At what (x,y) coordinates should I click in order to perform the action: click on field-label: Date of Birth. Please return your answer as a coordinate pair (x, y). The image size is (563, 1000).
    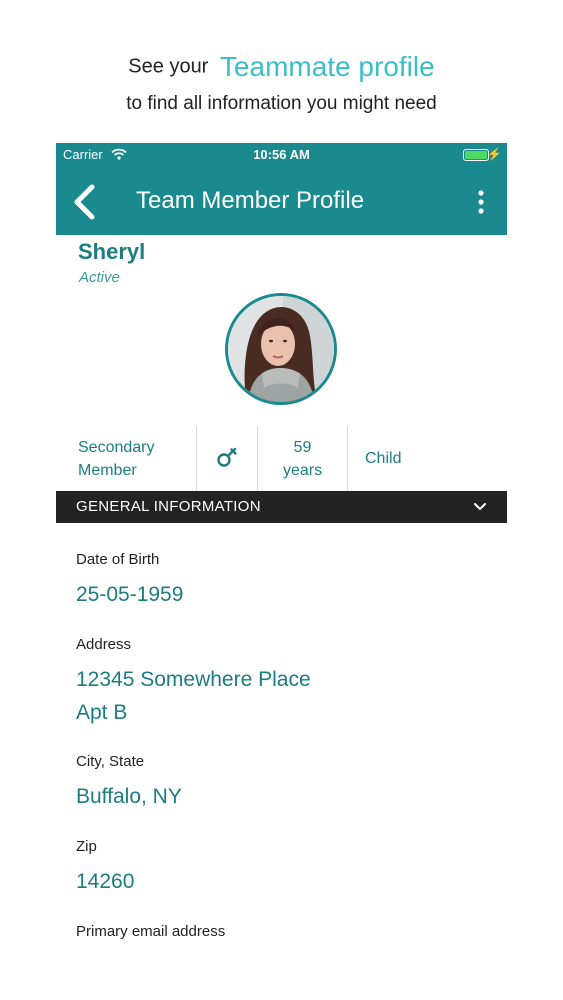
    Looking at the image, I should click on (118, 559).